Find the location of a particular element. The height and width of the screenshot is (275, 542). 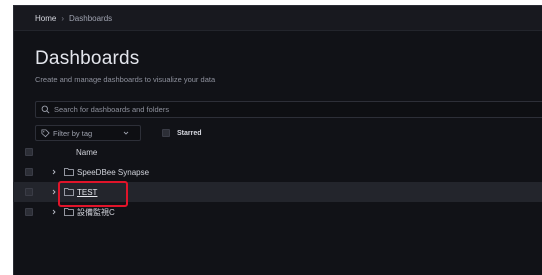

search-box is located at coordinates (288, 109).